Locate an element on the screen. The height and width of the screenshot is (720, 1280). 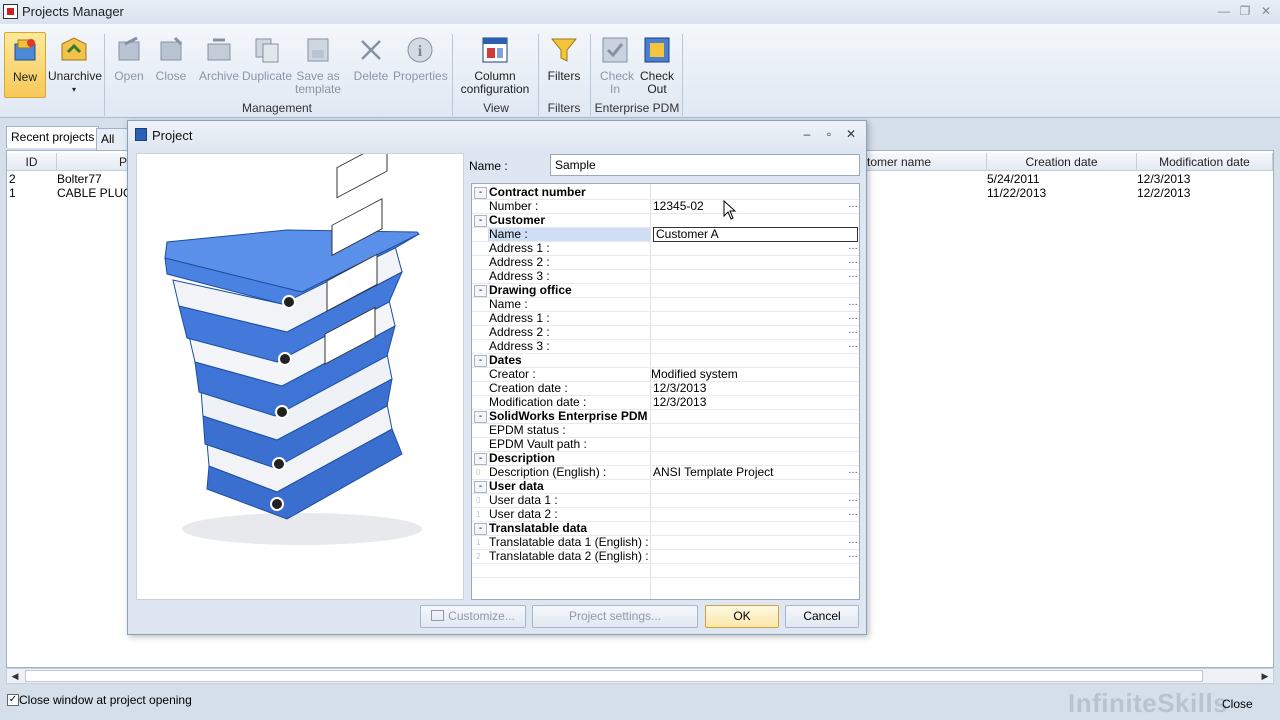
category-drawing-office: - Drawing office is located at coordinates (665, 291).